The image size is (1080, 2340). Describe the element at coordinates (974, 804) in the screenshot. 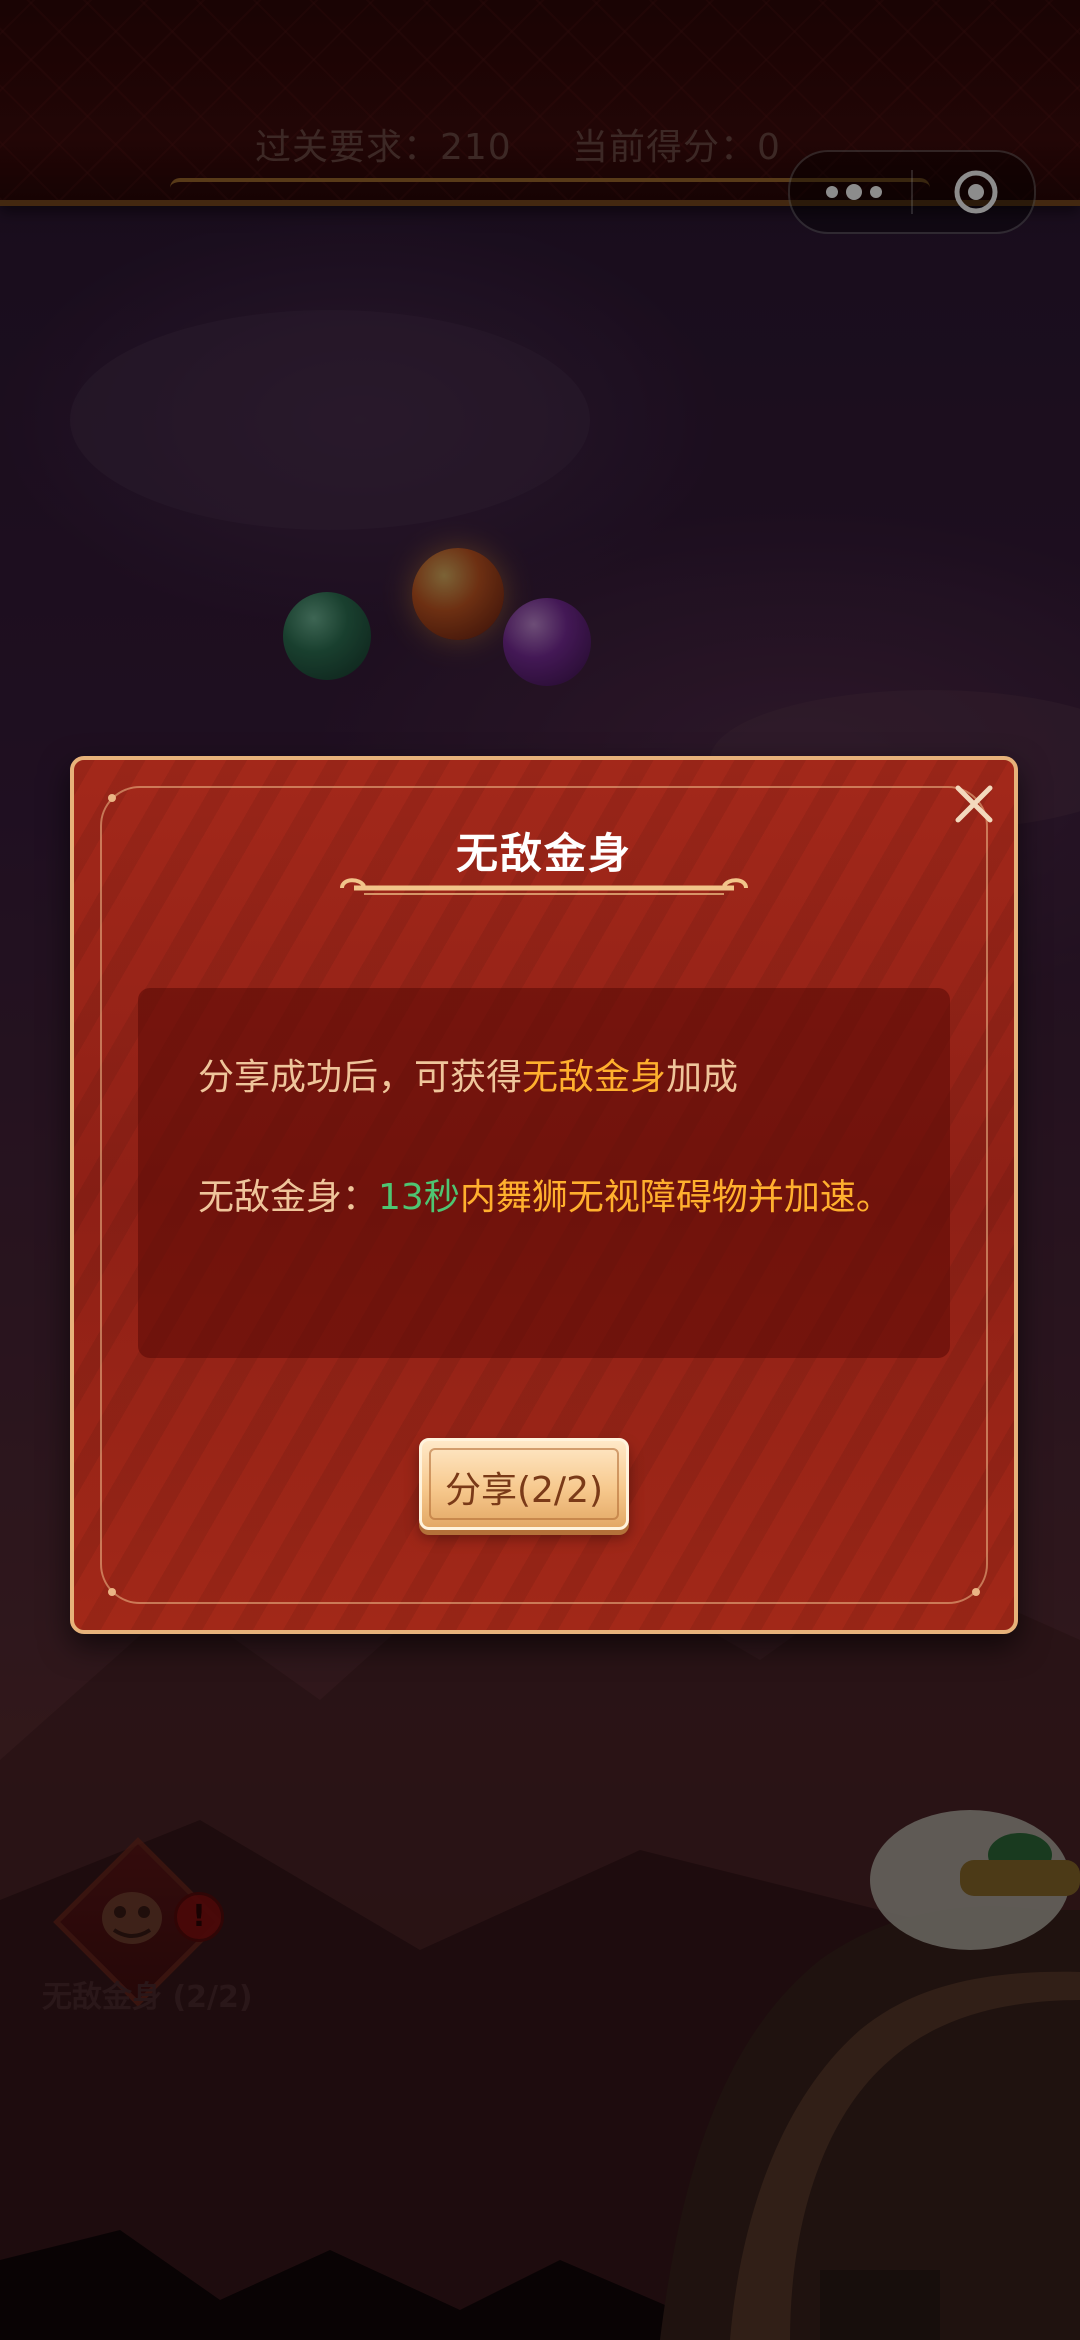

I see `dialog-close-icon` at that location.